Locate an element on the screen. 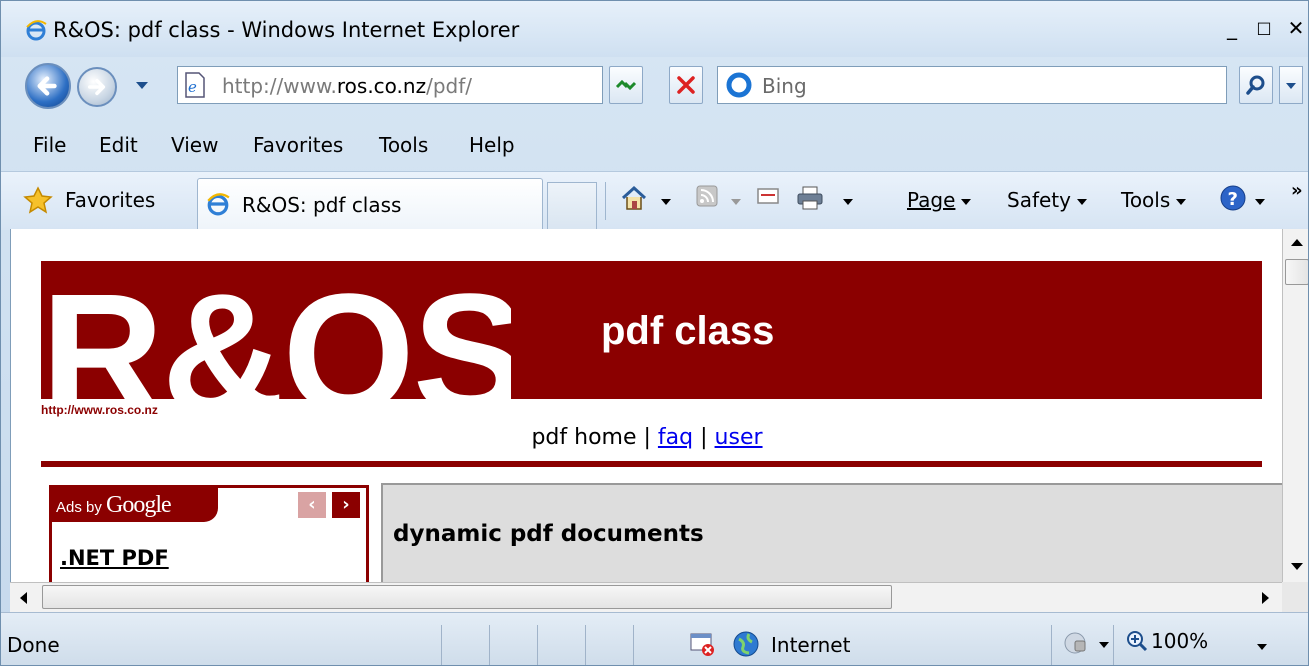  search-options-dropdown is located at coordinates (1291, 85).